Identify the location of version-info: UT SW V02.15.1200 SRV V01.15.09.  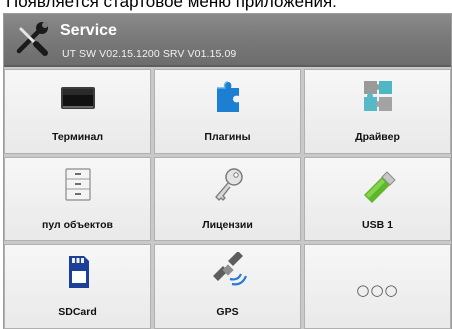
(149, 54).